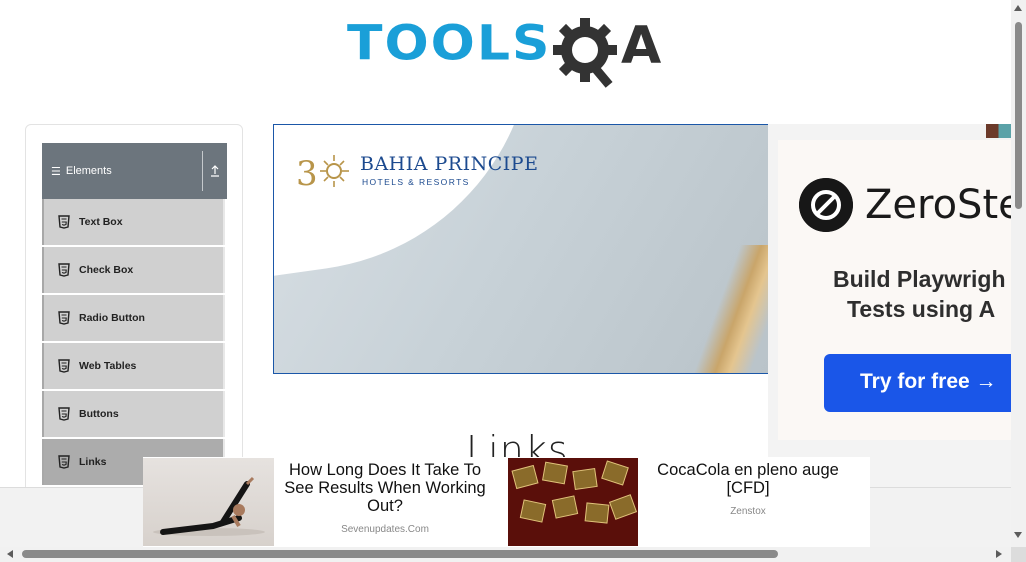 Image resolution: width=1026 pixels, height=562 pixels. What do you see at coordinates (1018, 554) in the screenshot?
I see `scrollbar-corner` at bounding box center [1018, 554].